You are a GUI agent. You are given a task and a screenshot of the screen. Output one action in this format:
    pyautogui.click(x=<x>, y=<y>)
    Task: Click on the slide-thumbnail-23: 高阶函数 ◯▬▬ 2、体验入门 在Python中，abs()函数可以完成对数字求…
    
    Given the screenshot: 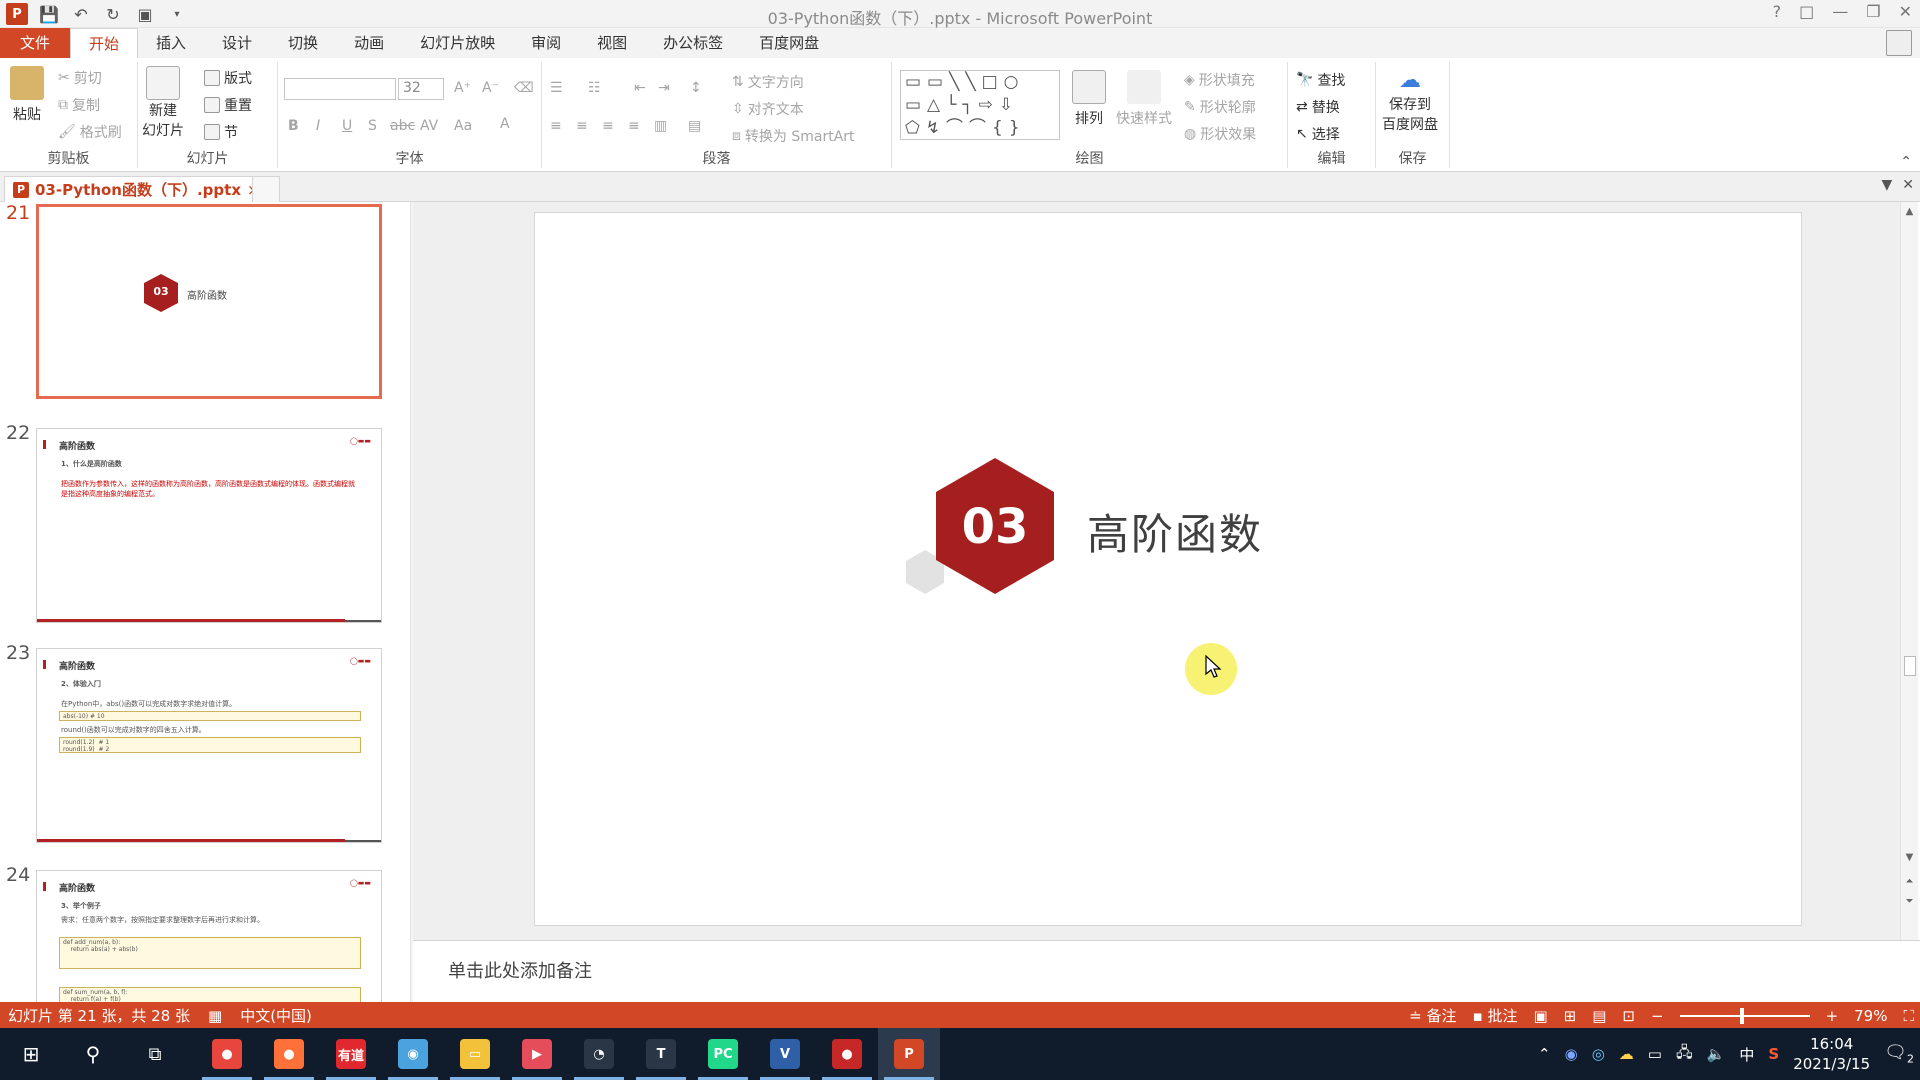 What is the action you would take?
    pyautogui.click(x=209, y=745)
    